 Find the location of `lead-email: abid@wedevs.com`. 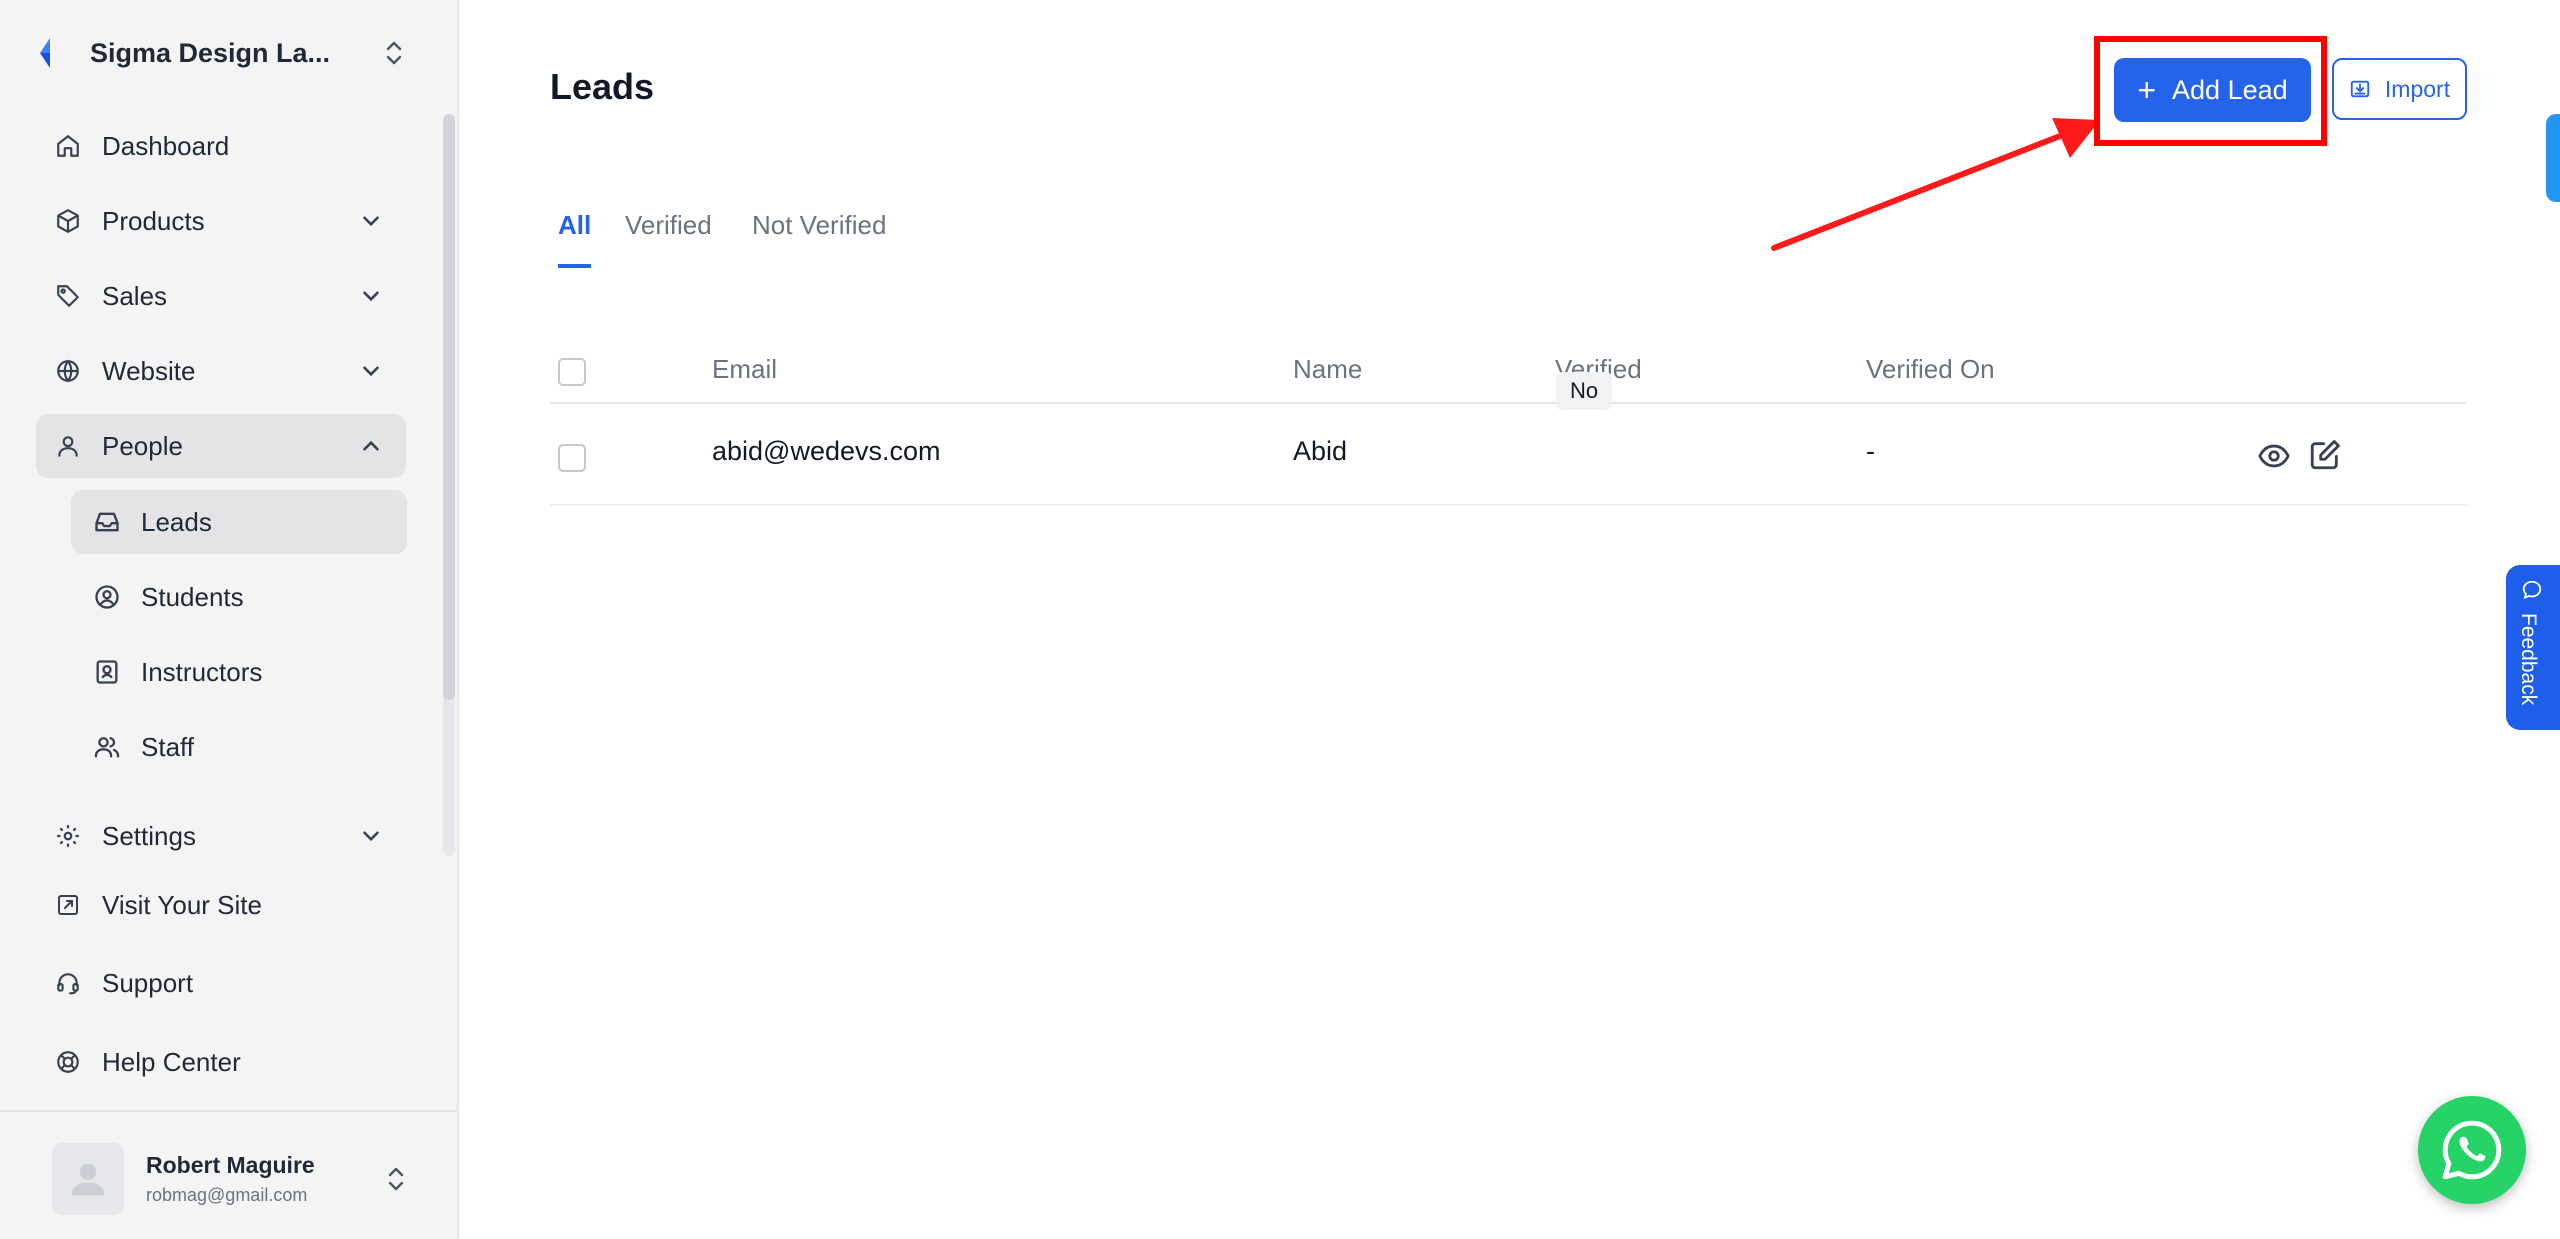

lead-email: abid@wedevs.com is located at coordinates (826, 451).